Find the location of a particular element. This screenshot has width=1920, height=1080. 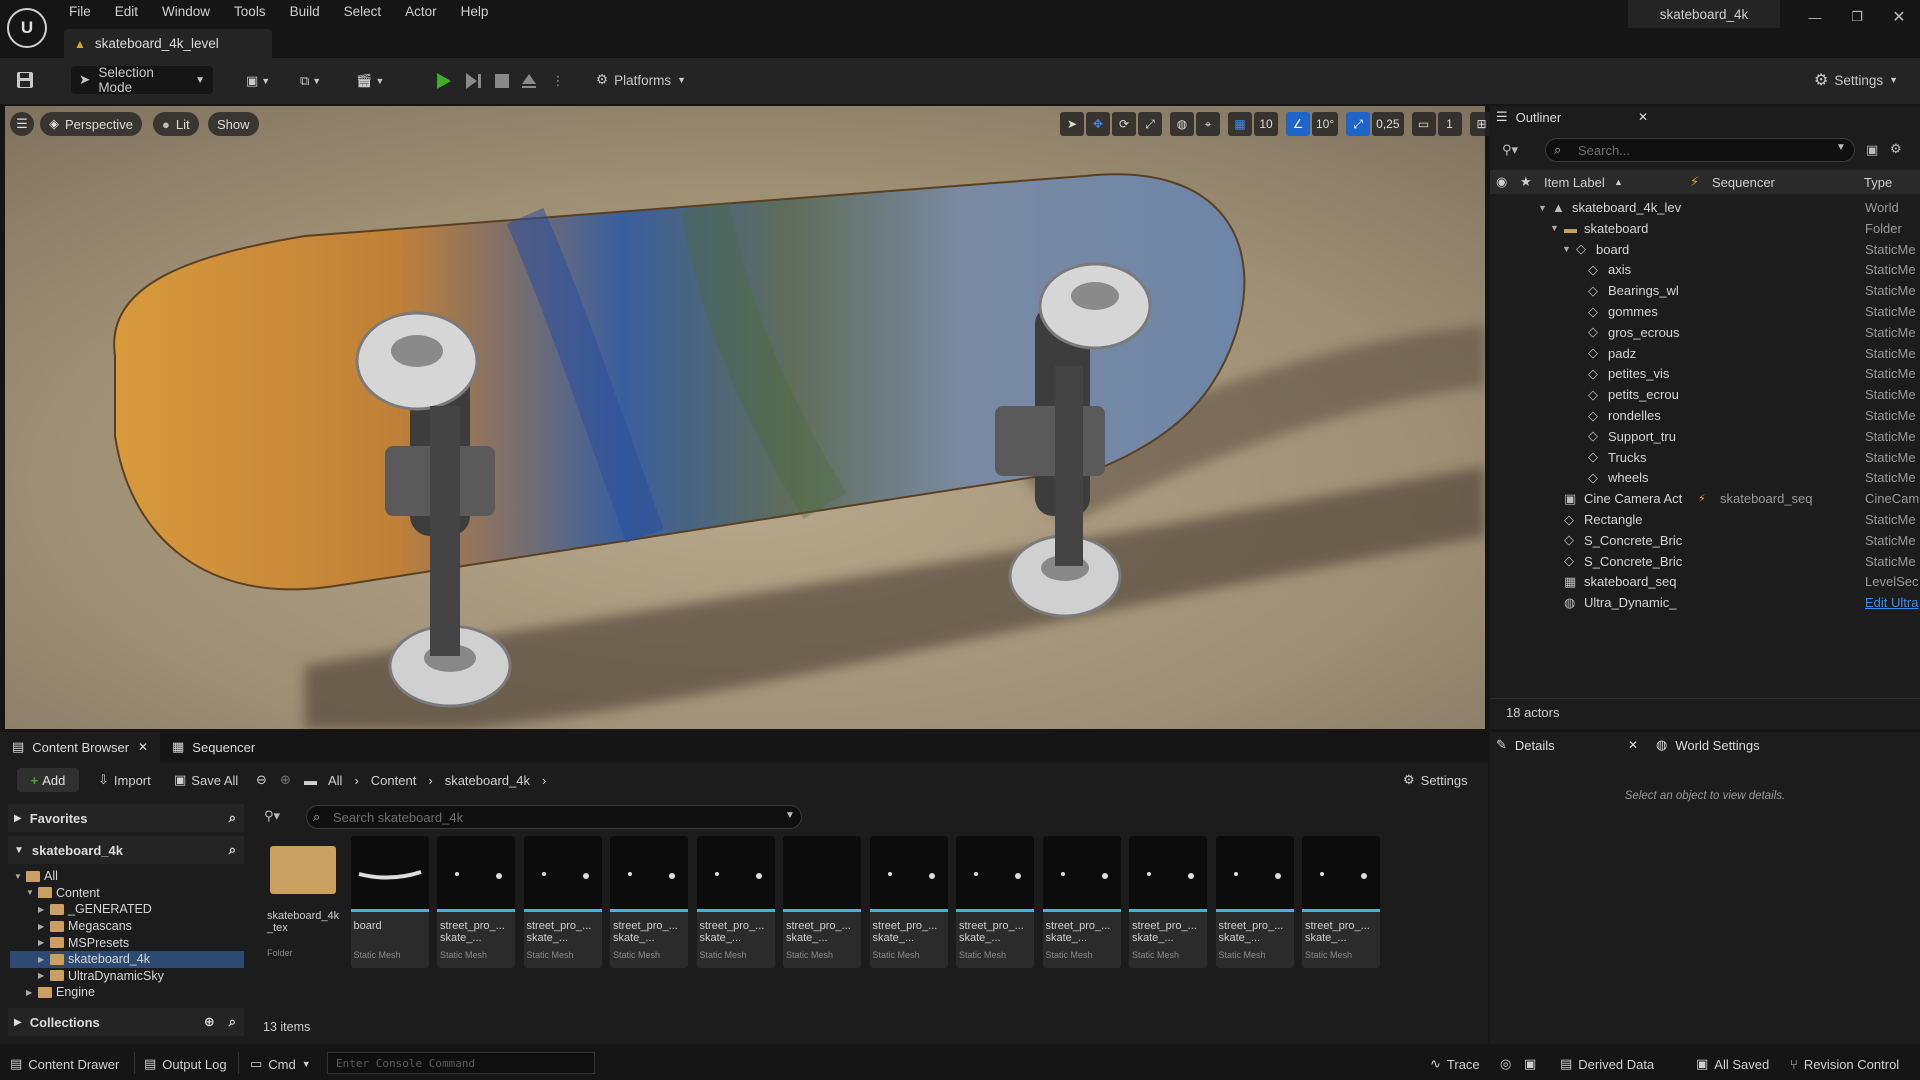

col-item-label: Item Label is located at coordinates (1574, 182).